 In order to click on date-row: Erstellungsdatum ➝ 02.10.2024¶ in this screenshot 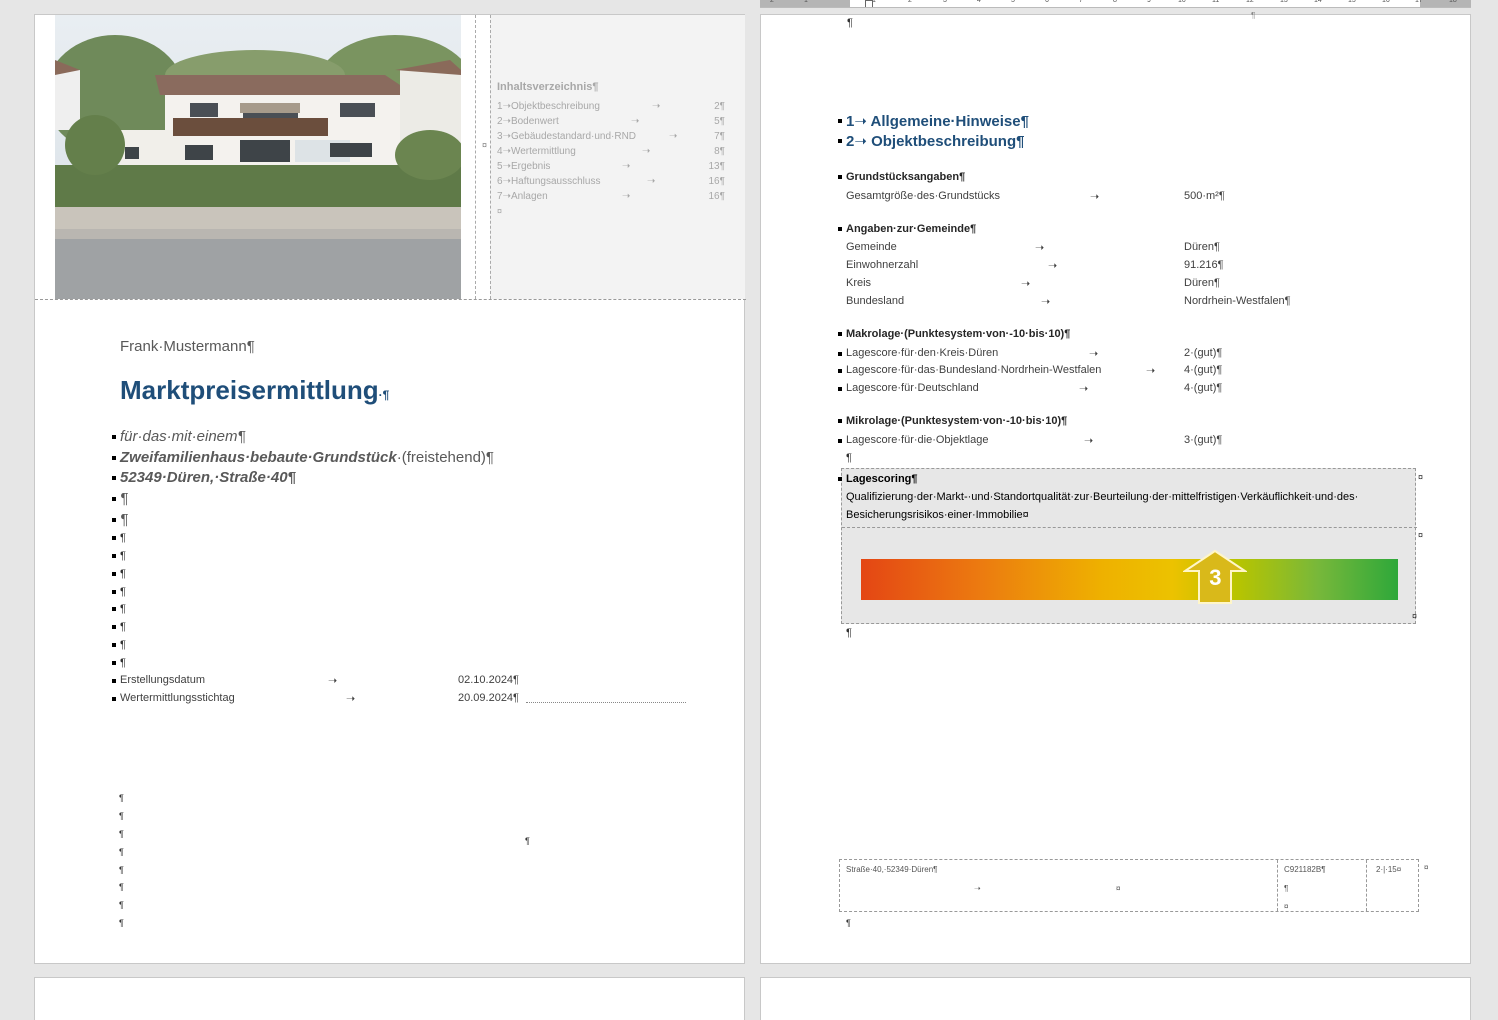, I will do `click(326, 681)`.